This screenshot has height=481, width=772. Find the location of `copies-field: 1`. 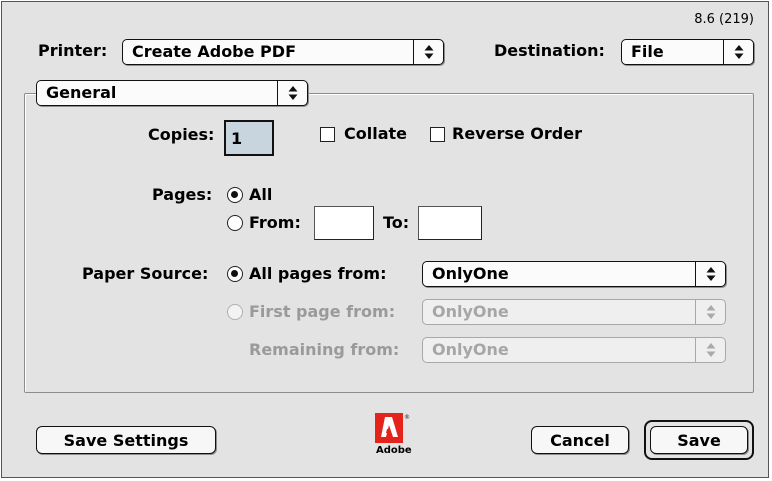

copies-field: 1 is located at coordinates (249, 138).